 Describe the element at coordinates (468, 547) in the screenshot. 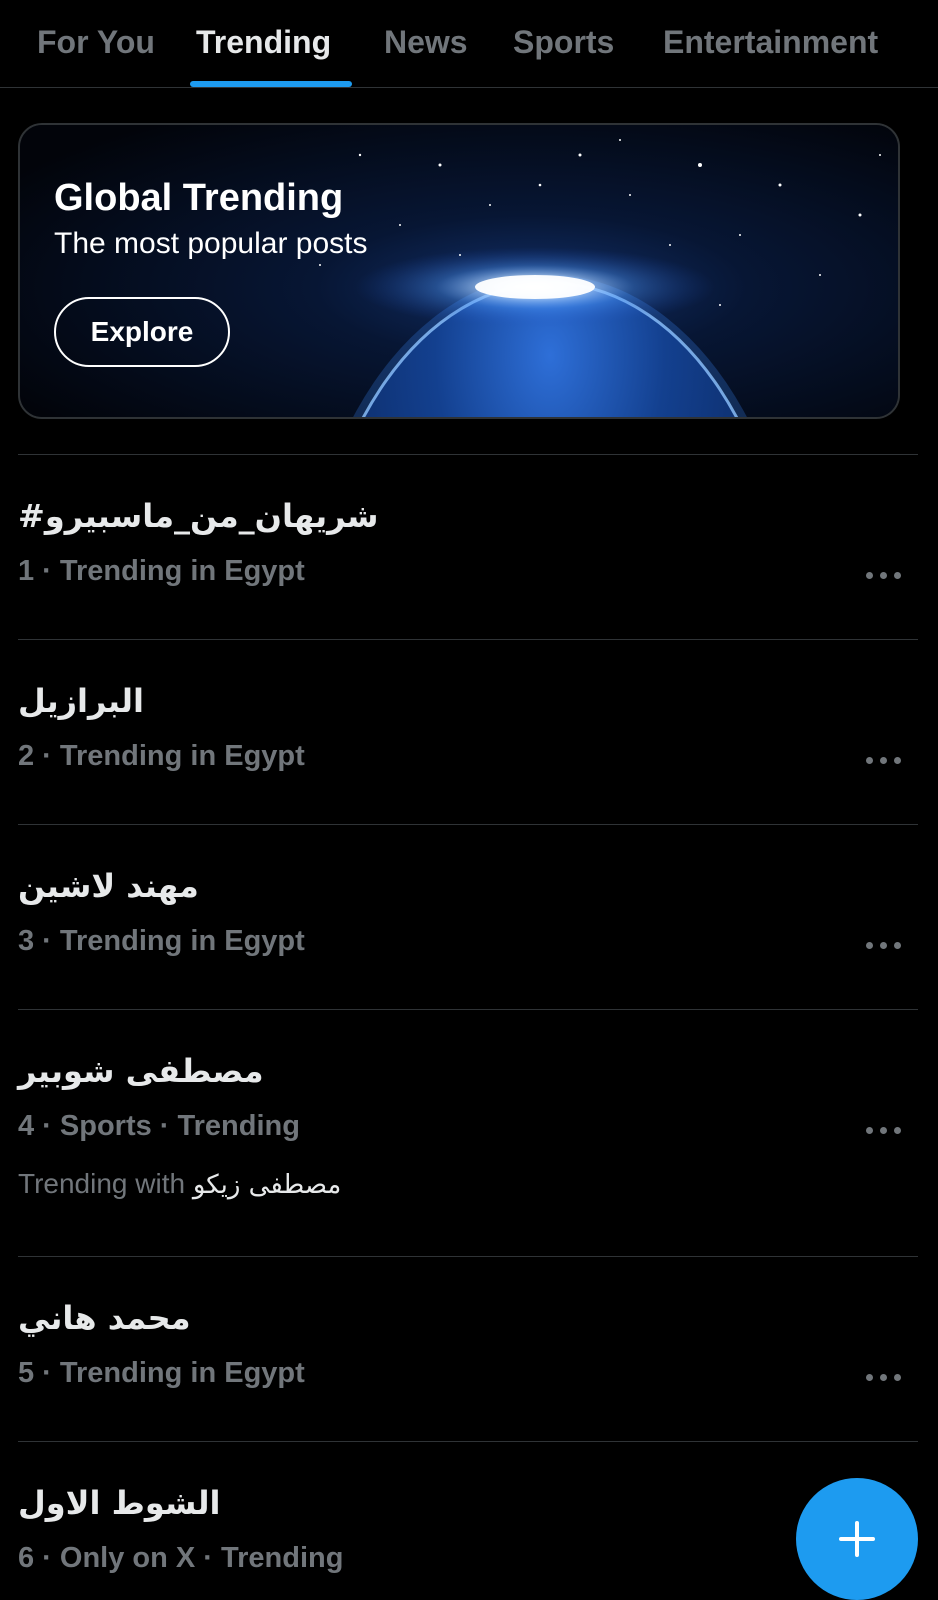

I see `trend-item: #شريهان_من_ماسبيرو 1 · Trending in Egypt` at that location.